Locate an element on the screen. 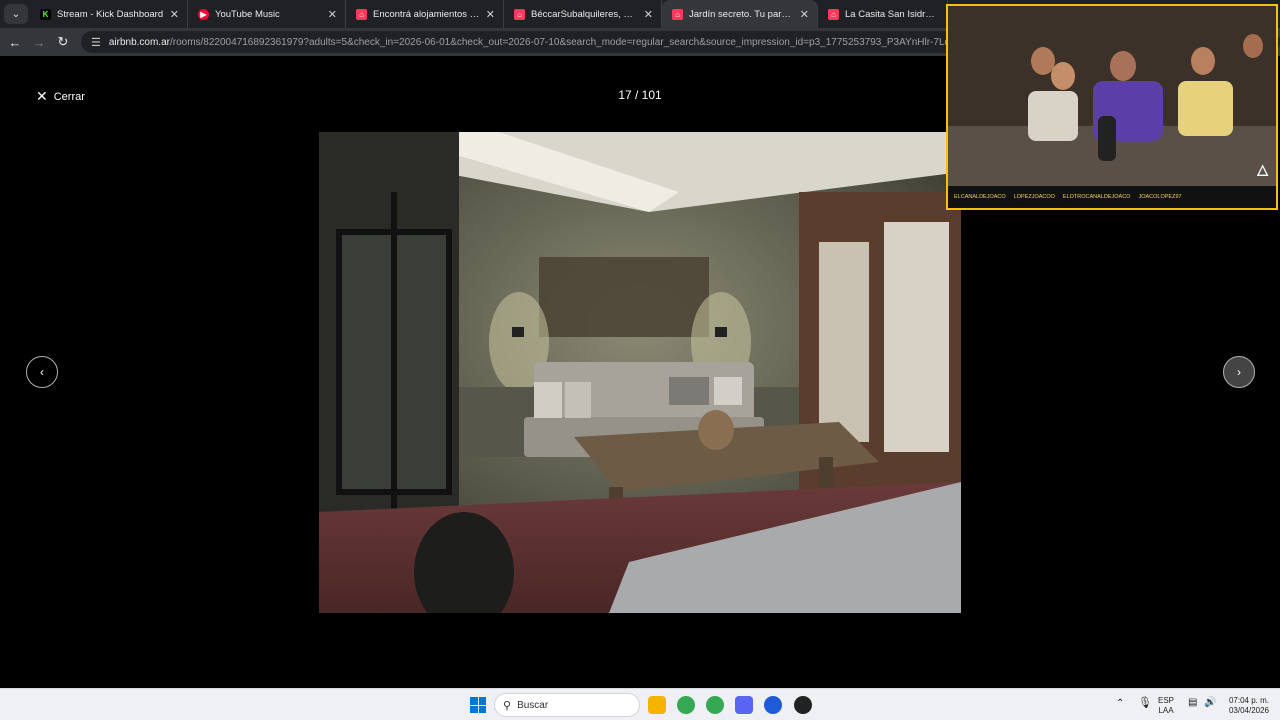  tab-kick-dashboard: K Stream - Kick Dashboard ✕ is located at coordinates (109, 14).